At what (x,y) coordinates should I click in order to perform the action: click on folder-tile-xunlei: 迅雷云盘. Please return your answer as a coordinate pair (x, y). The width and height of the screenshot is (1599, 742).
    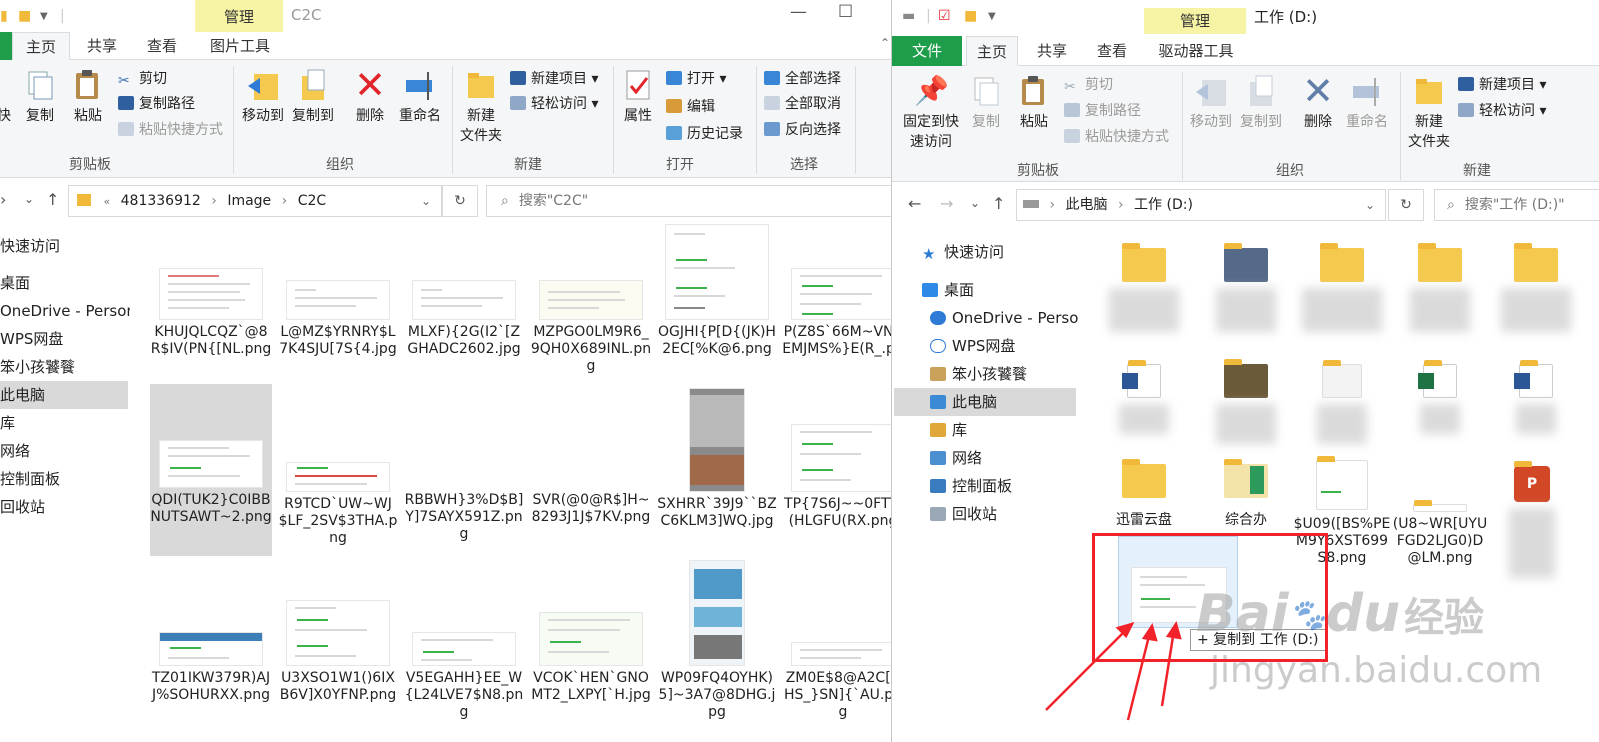
    Looking at the image, I should click on (1144, 494).